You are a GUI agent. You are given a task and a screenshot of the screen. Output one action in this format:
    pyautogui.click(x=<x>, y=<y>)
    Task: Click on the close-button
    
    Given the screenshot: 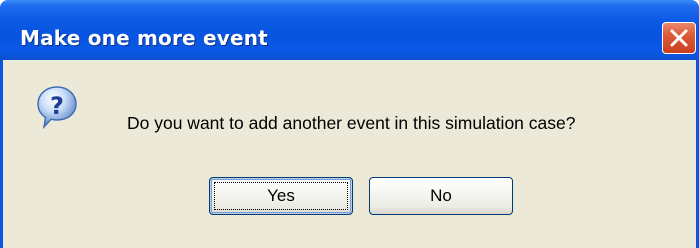 What is the action you would take?
    pyautogui.click(x=679, y=38)
    